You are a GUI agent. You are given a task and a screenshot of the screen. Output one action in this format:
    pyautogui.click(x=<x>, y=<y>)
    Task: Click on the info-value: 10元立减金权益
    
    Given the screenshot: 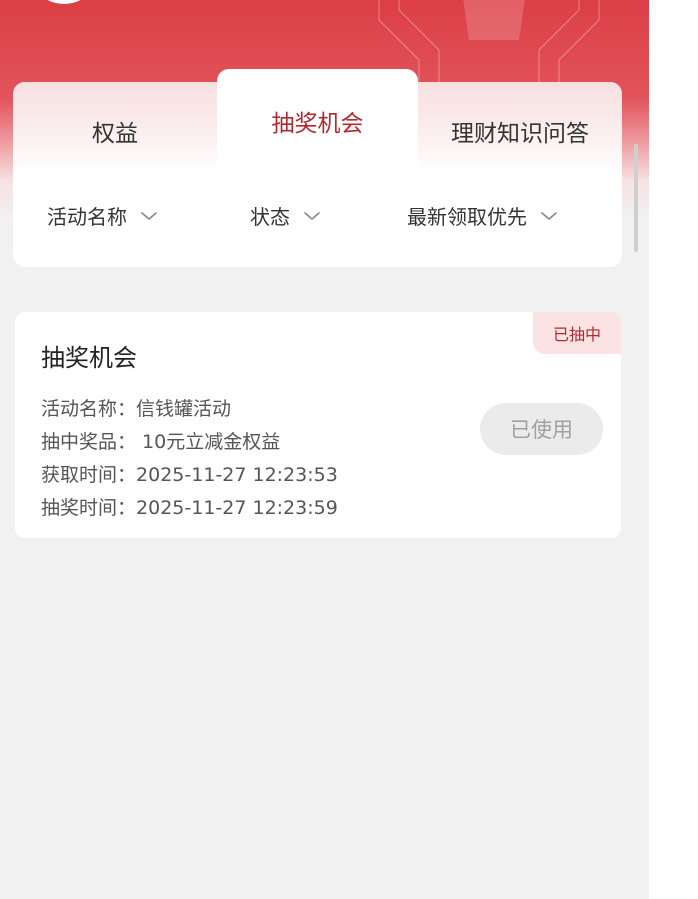 What is the action you would take?
    pyautogui.click(x=208, y=442)
    